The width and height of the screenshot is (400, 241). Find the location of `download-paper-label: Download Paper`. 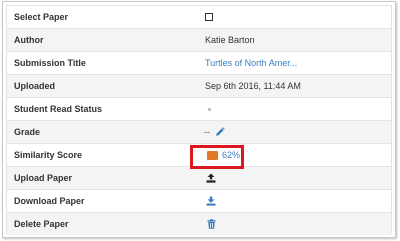

download-paper-label: Download Paper is located at coordinates (49, 201).